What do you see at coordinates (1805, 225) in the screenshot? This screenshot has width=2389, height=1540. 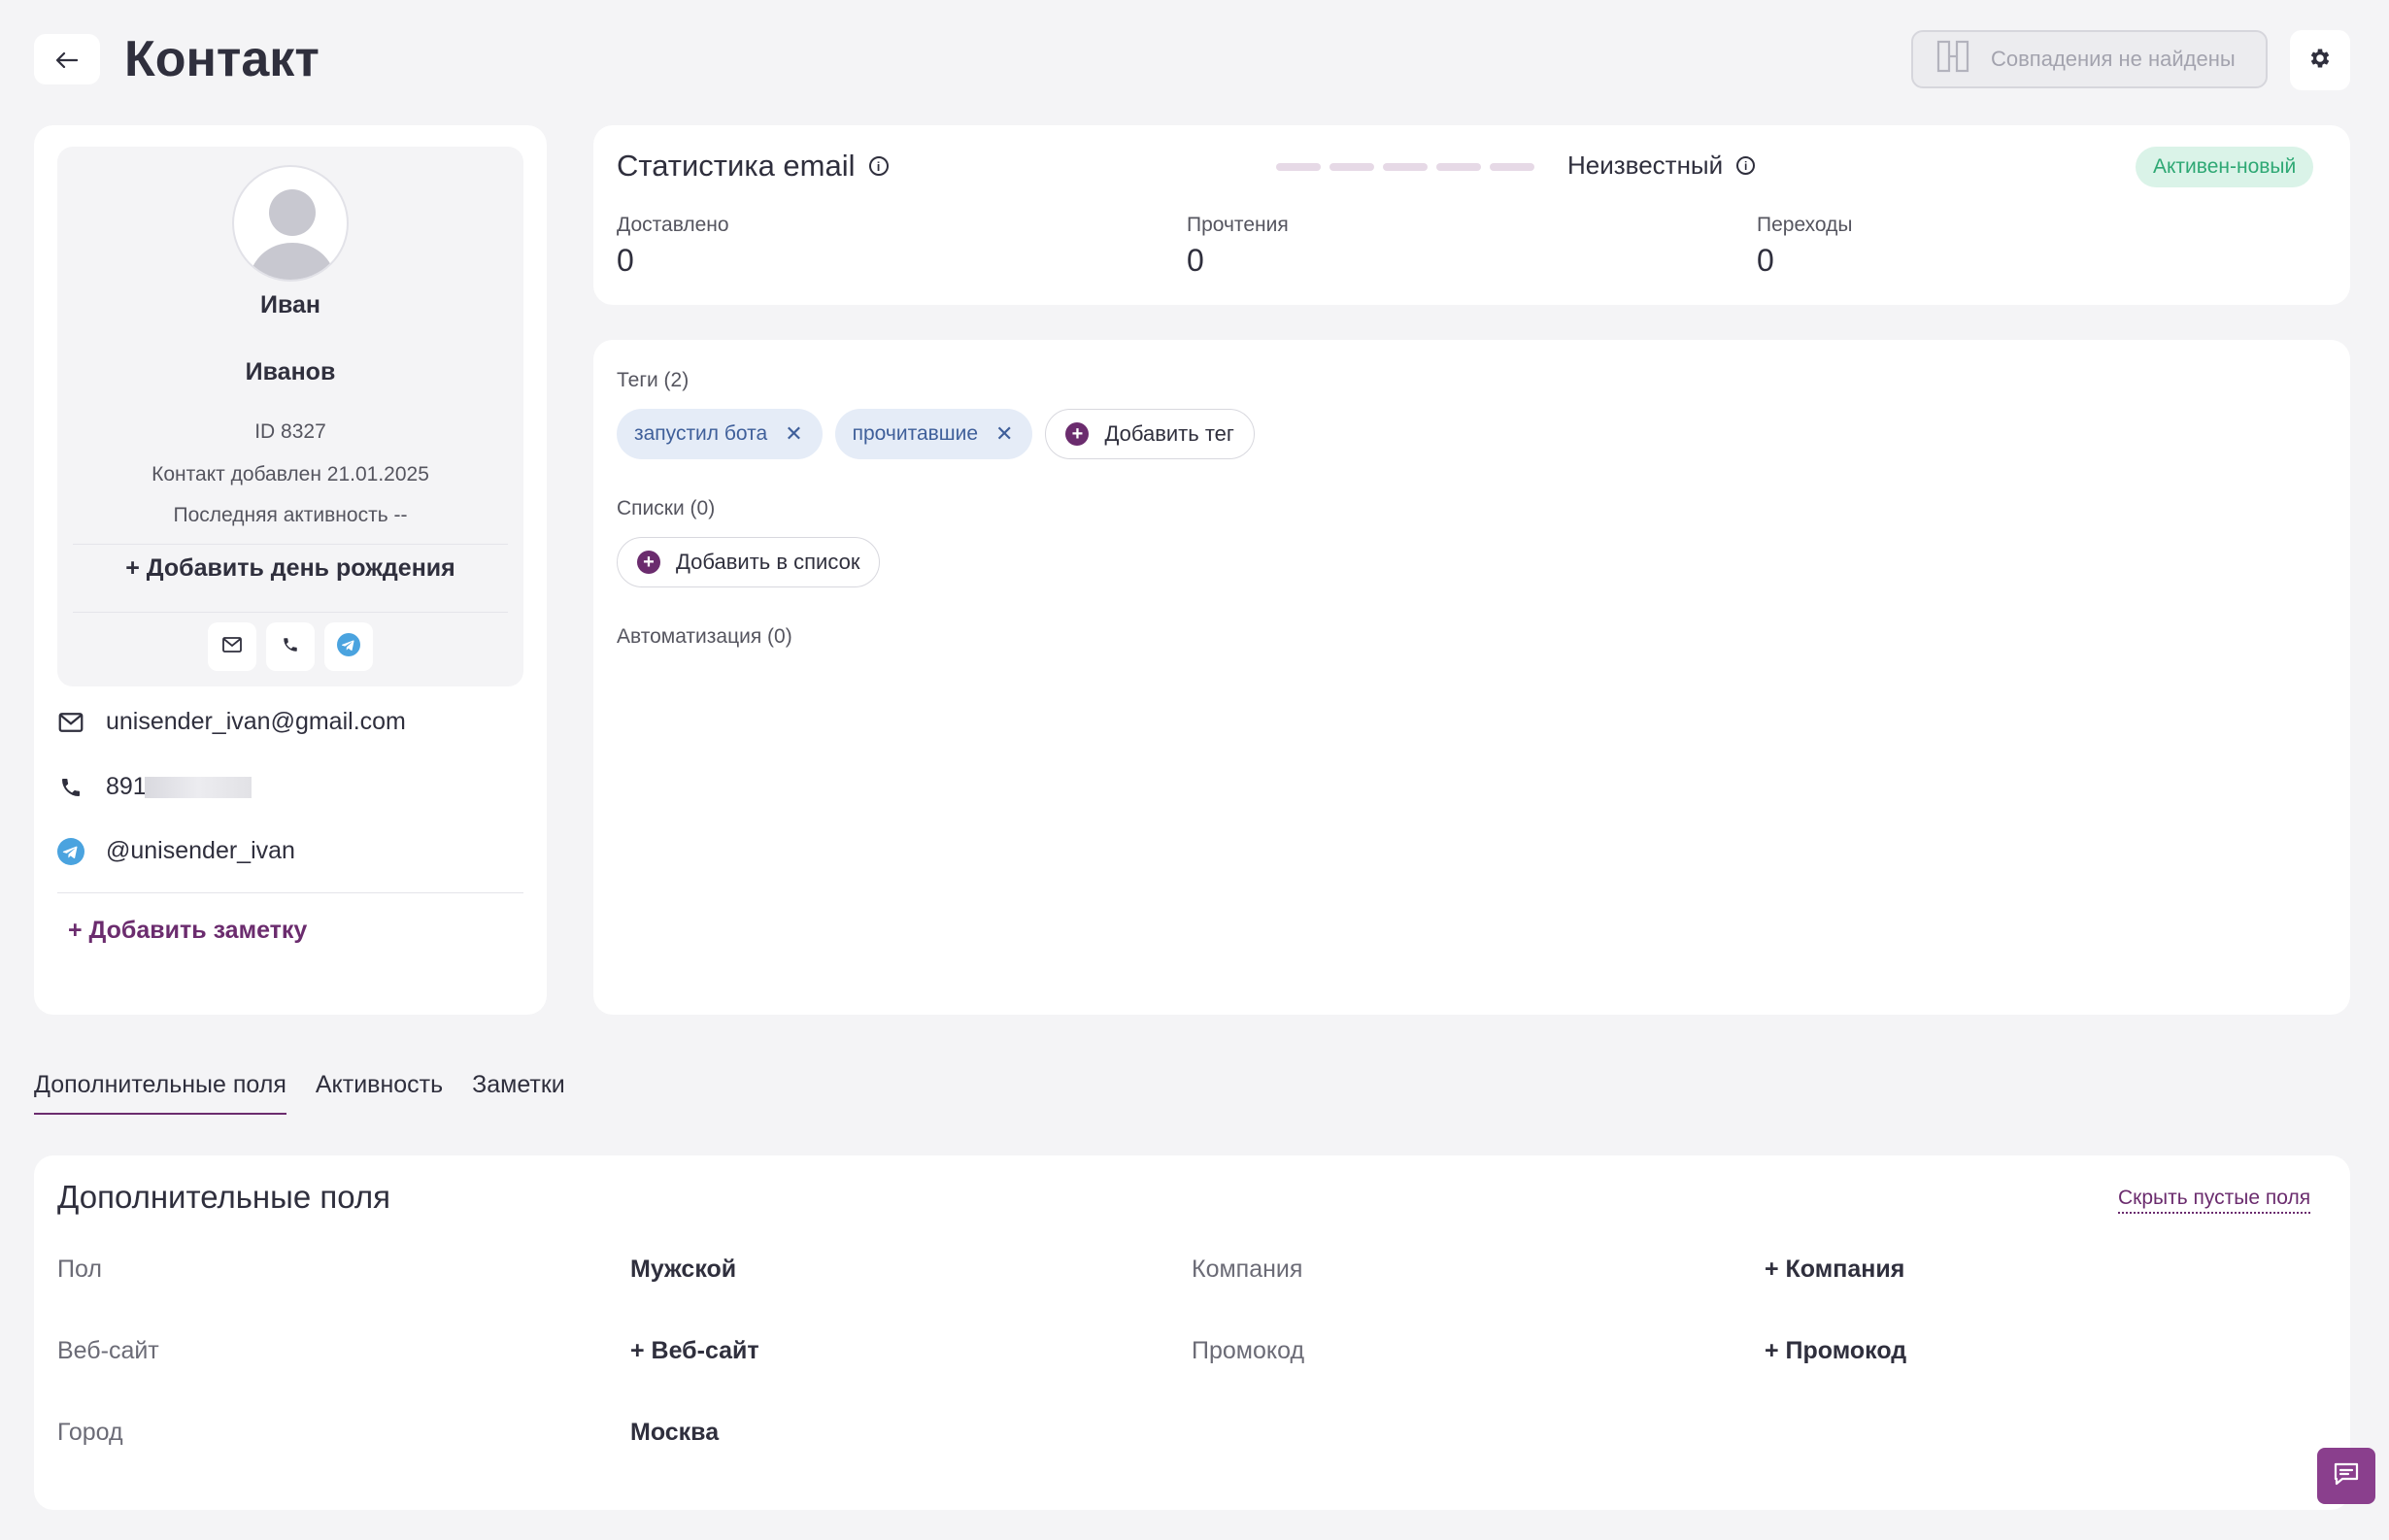 I see `metric-clicks-label: Переходы` at bounding box center [1805, 225].